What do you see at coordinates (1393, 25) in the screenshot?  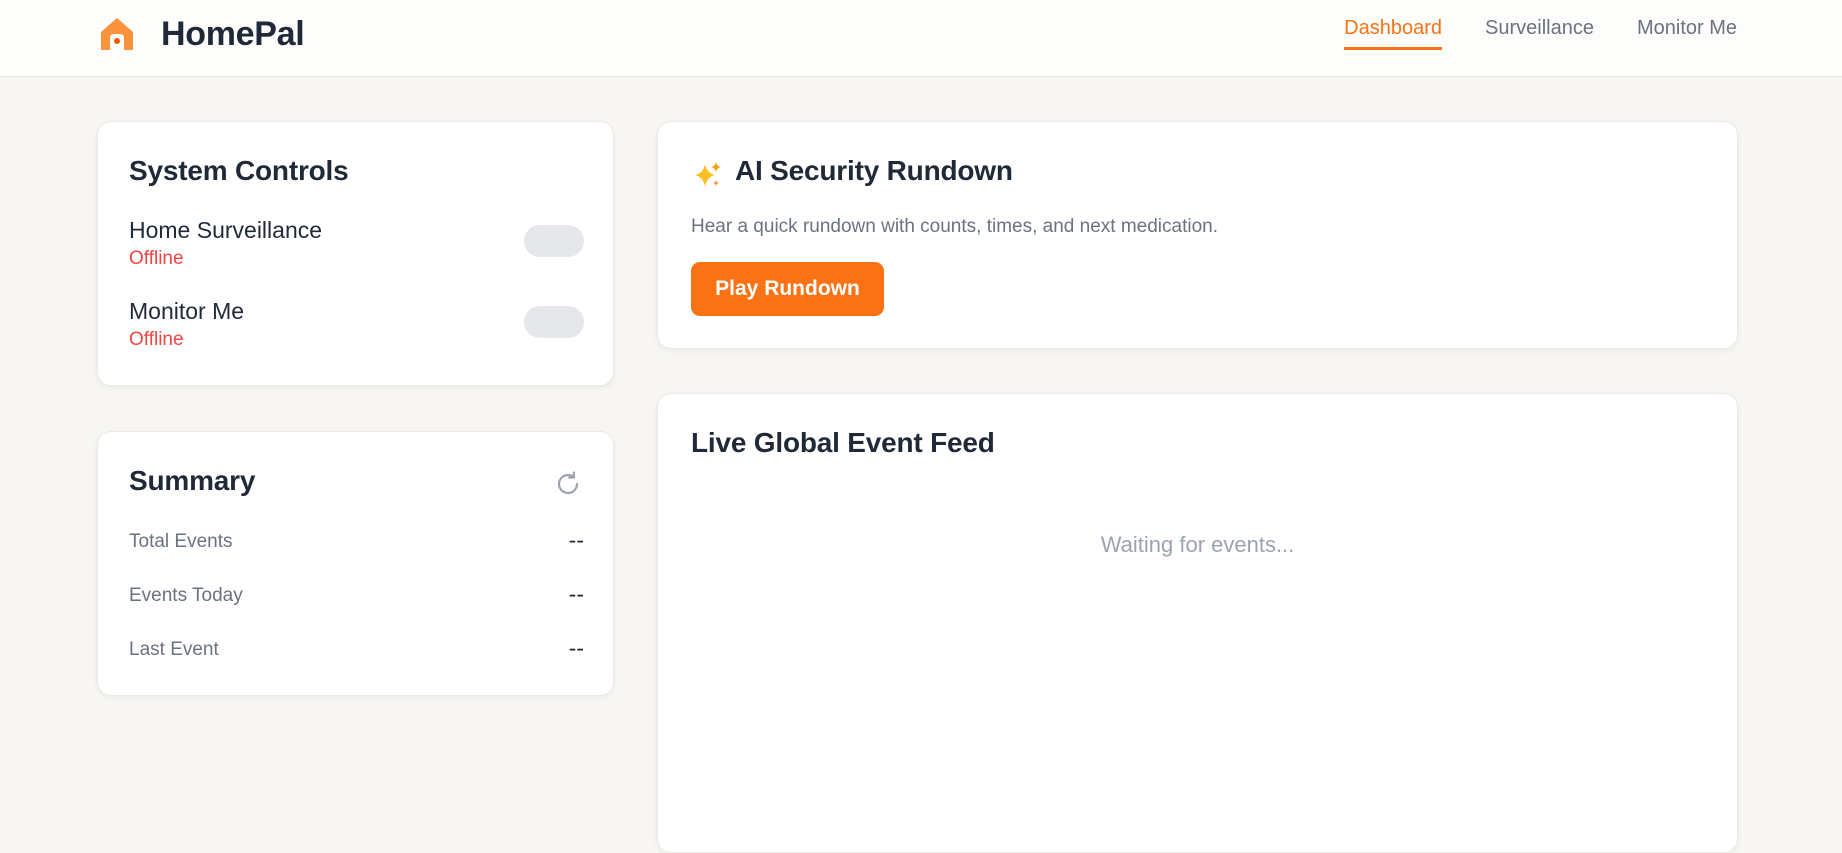 I see `nav-dashboard: Dashboard` at bounding box center [1393, 25].